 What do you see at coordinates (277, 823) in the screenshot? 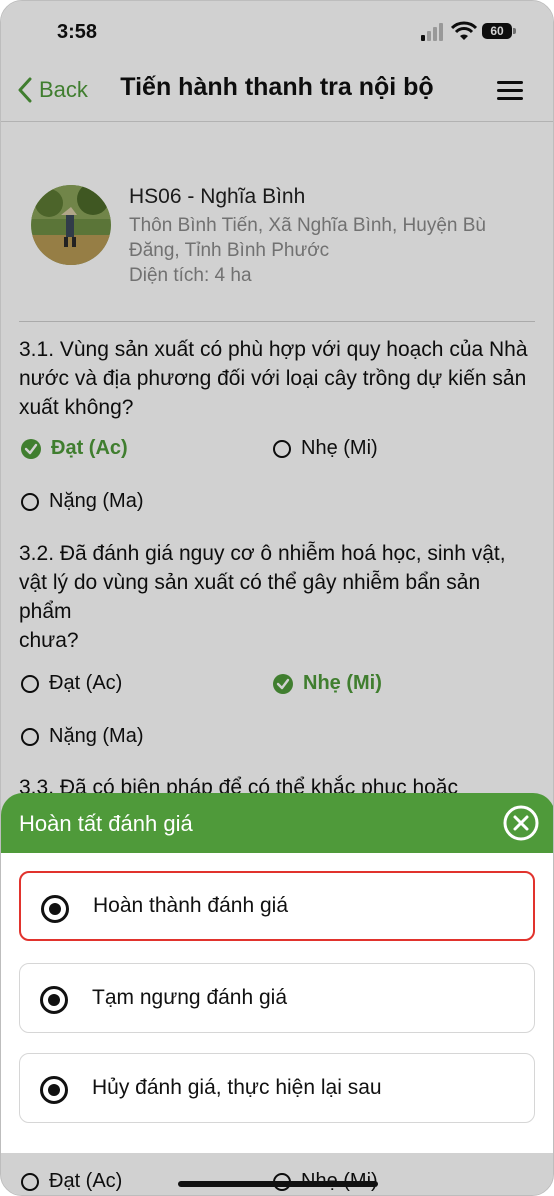
I see `sheet-header: Hoàn tất đánh giá` at bounding box center [277, 823].